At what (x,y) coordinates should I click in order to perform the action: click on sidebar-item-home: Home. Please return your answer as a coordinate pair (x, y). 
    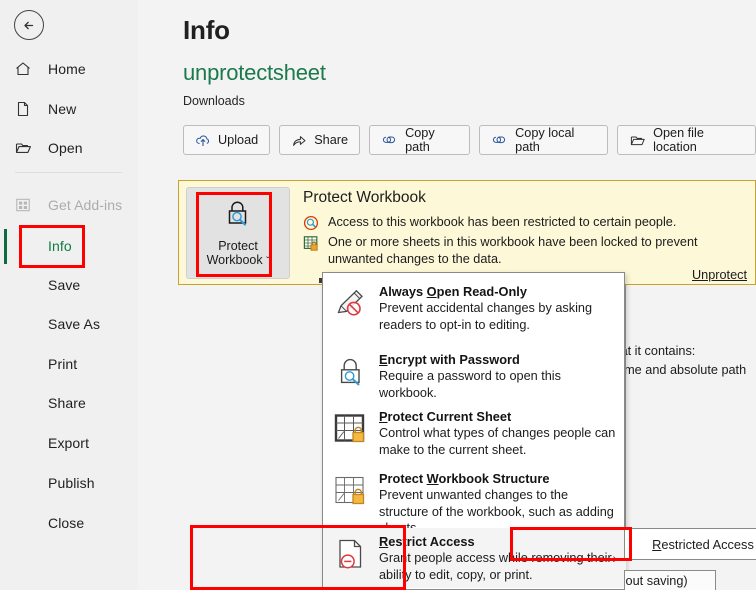
    Looking at the image, I should click on (69, 69).